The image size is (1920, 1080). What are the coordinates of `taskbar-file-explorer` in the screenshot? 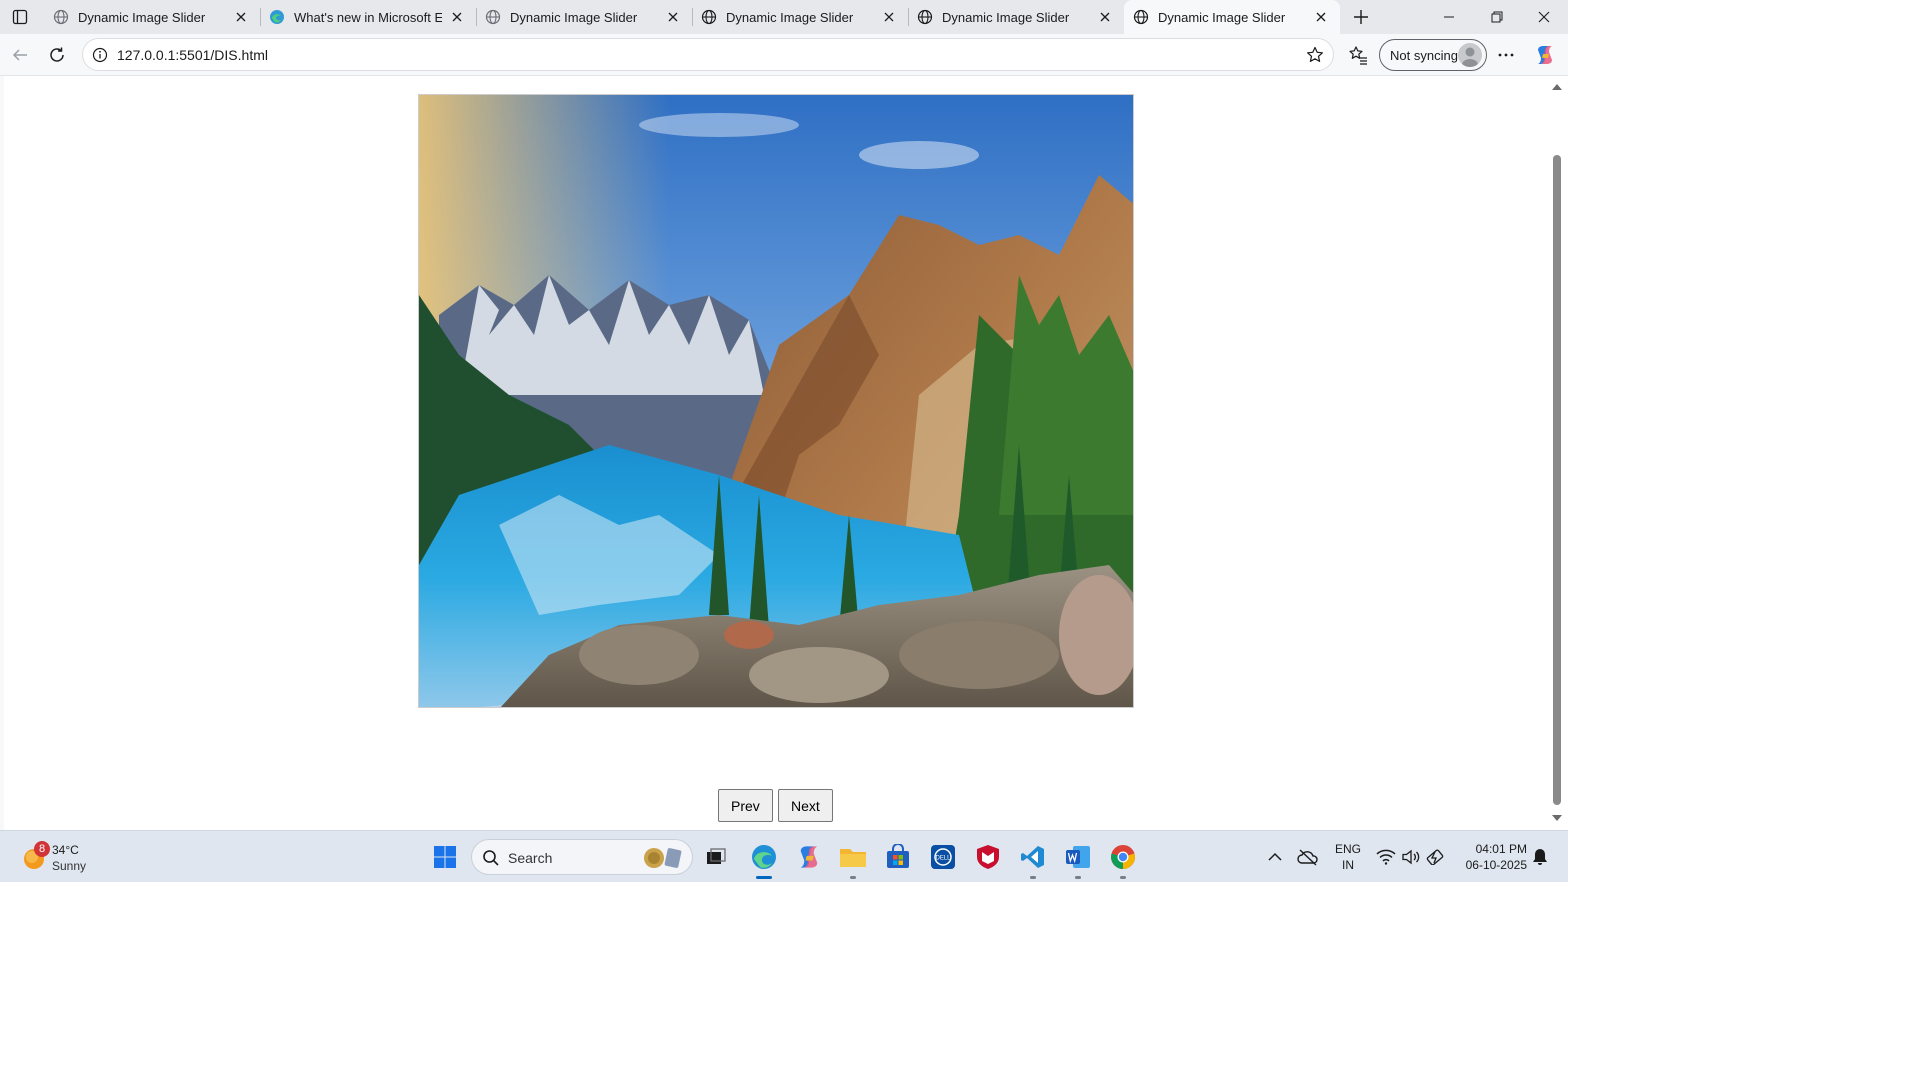 It's located at (853, 859).